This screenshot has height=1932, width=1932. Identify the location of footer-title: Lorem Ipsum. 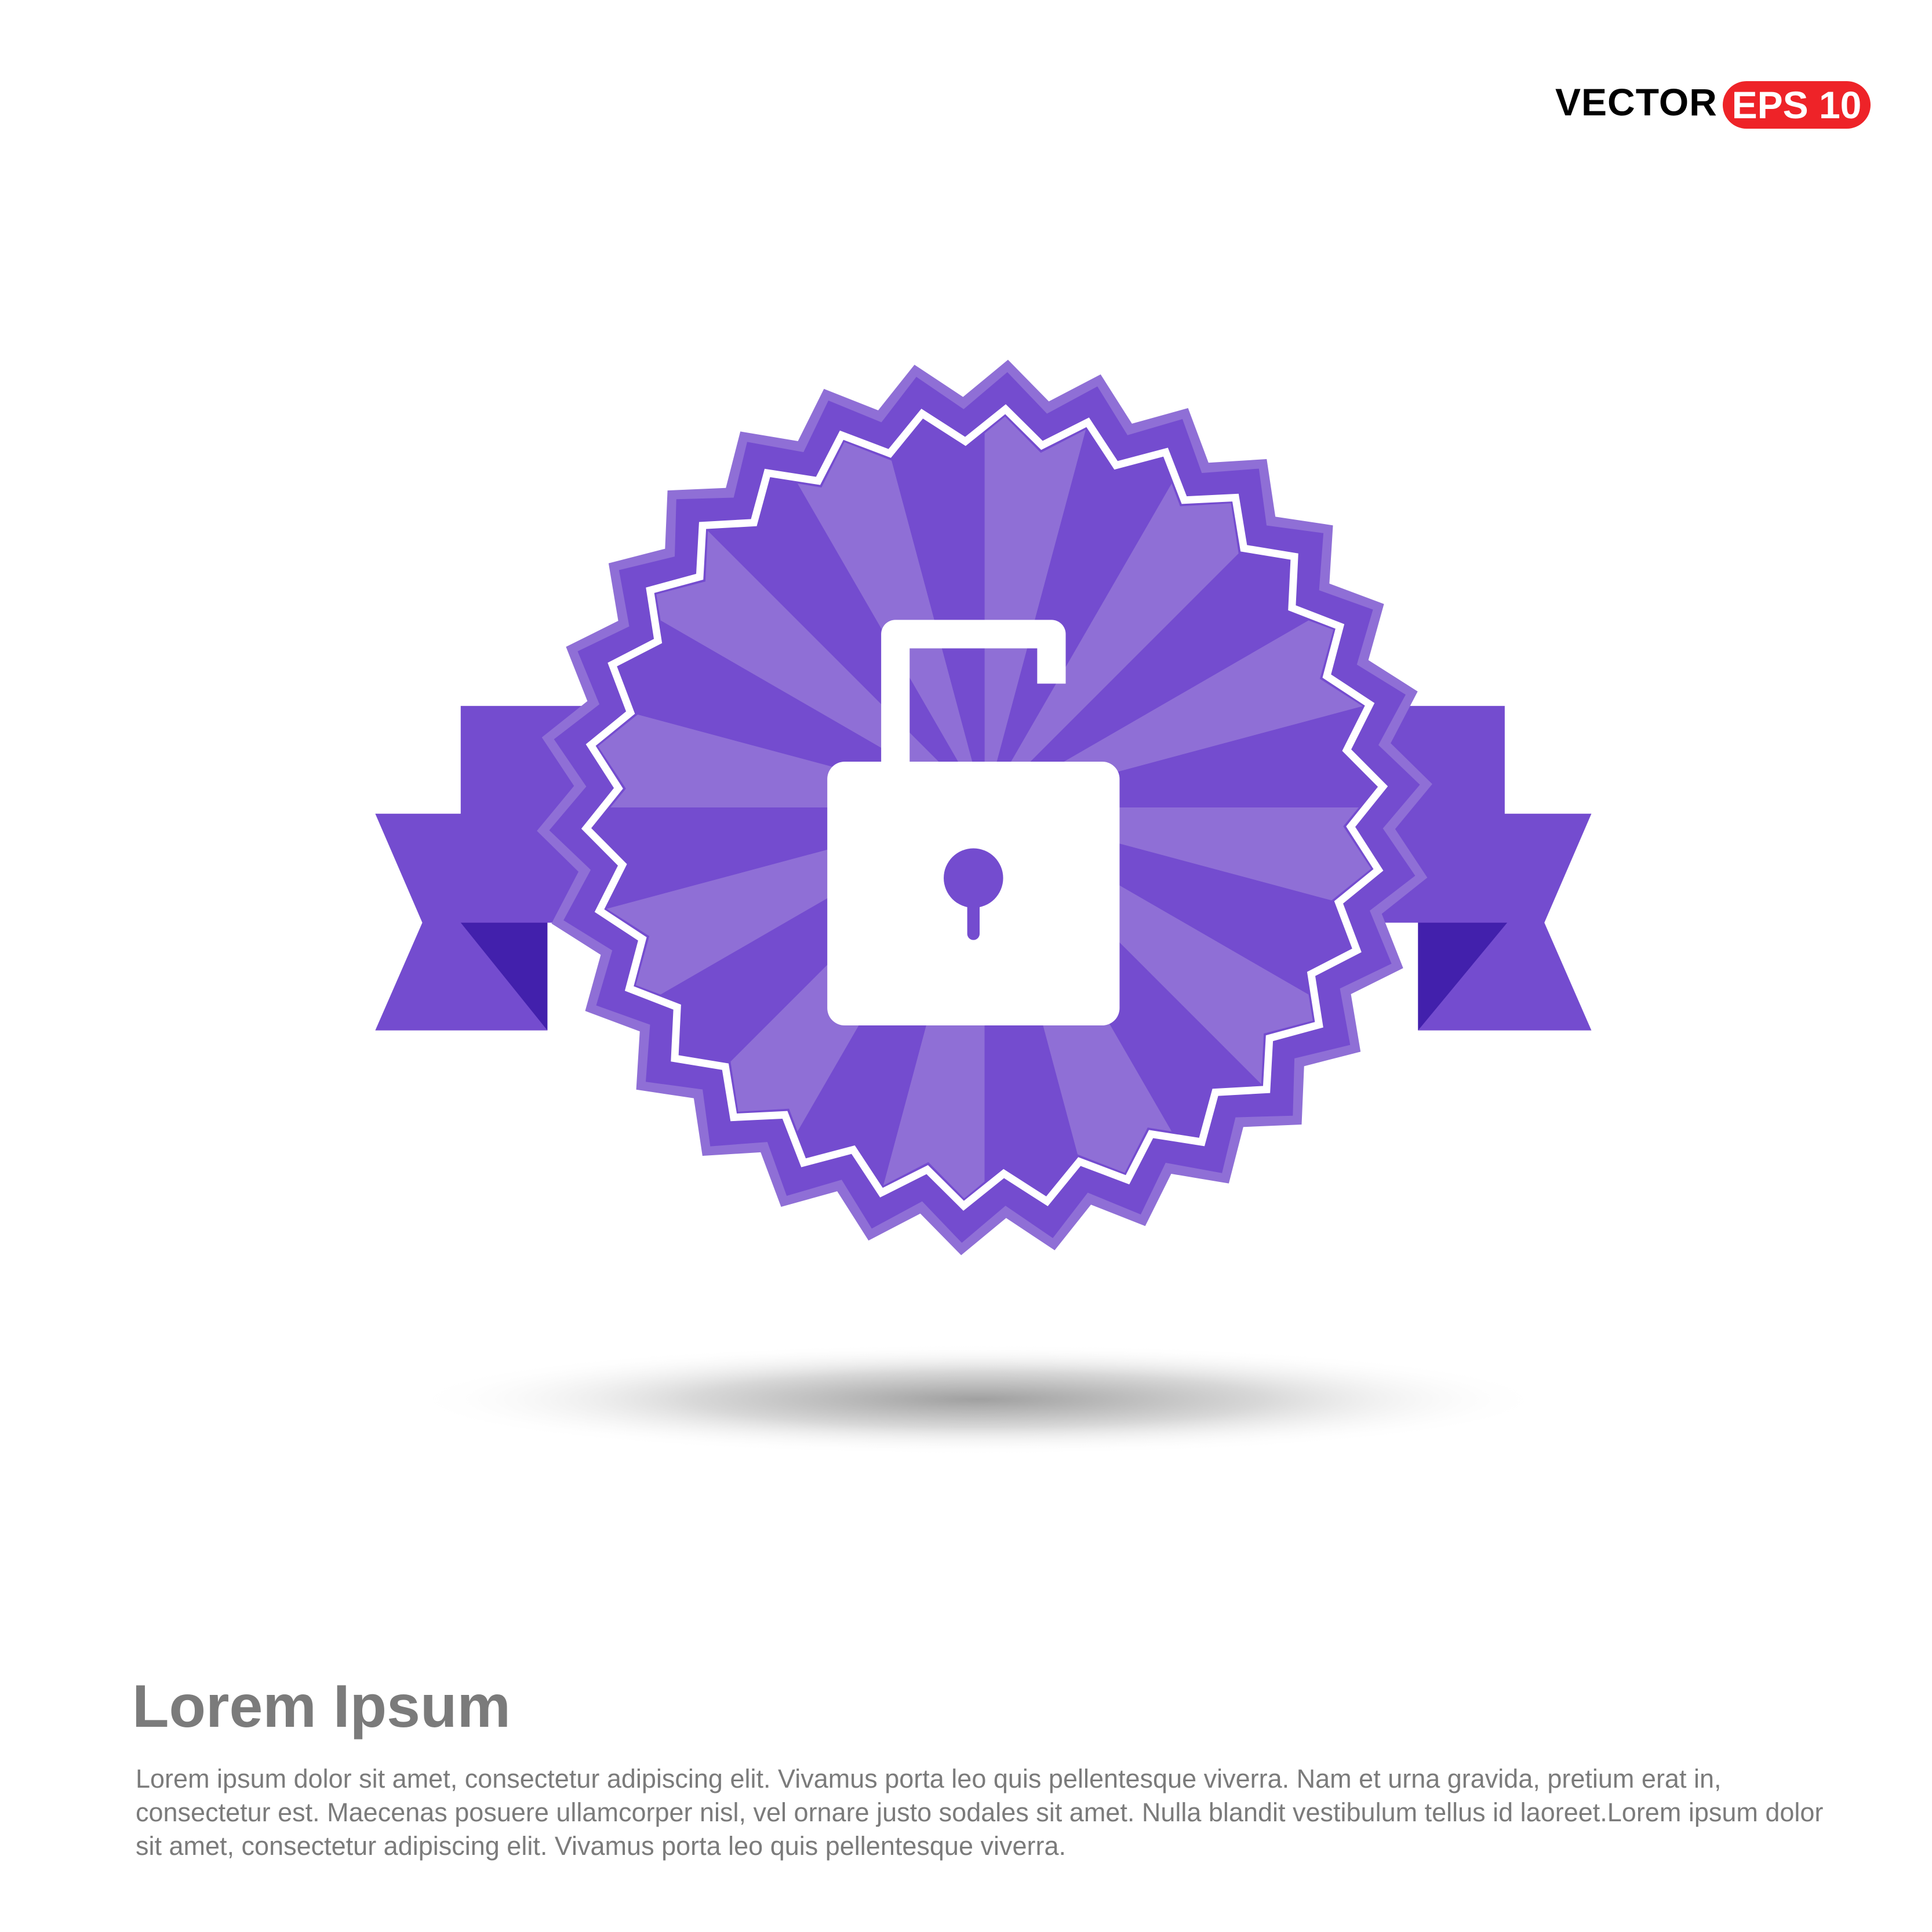
(322, 1706).